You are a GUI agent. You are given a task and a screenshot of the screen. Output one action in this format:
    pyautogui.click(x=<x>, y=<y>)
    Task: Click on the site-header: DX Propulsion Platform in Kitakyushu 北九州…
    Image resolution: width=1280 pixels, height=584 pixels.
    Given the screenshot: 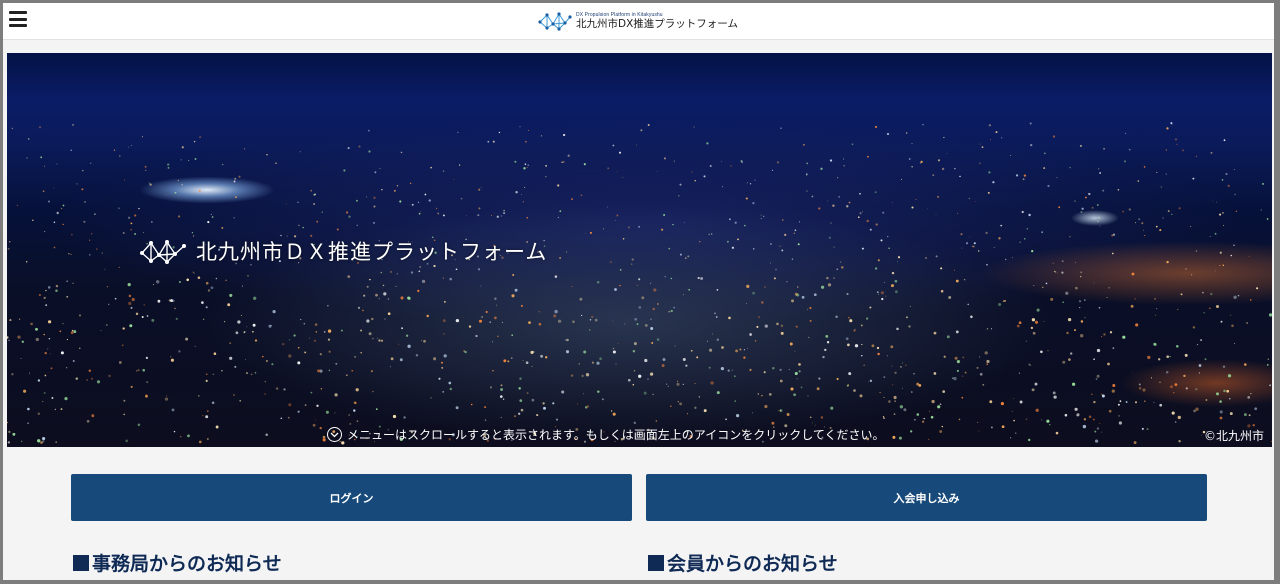 What is the action you would take?
    pyautogui.click(x=638, y=21)
    